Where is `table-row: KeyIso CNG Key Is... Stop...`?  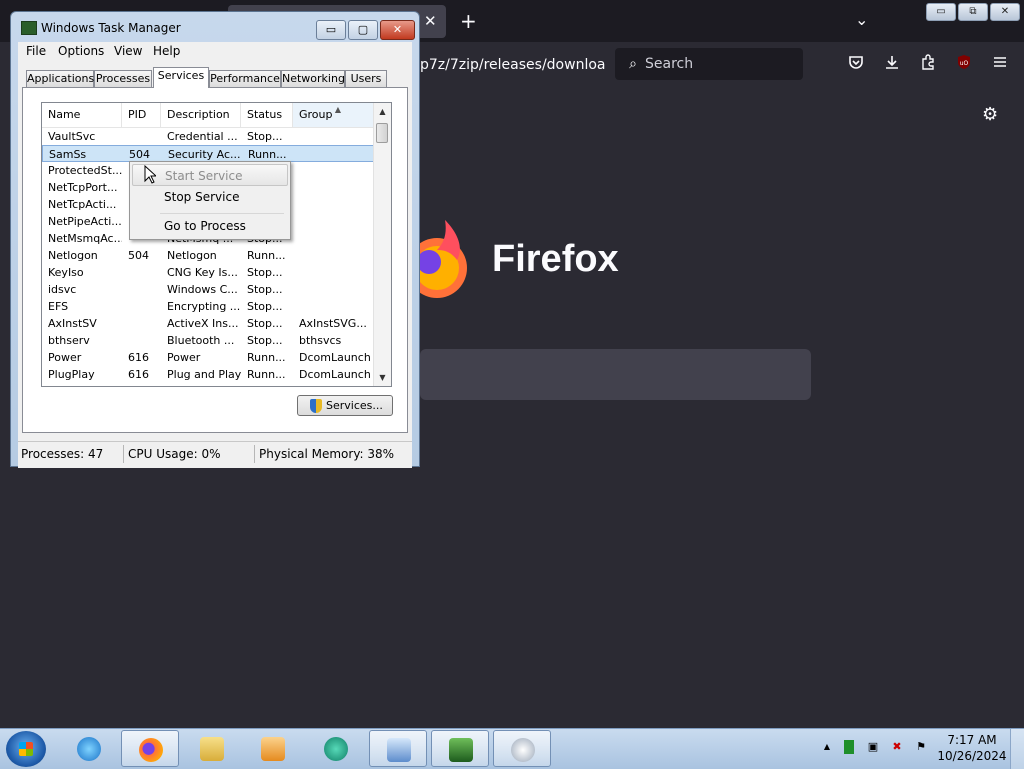
table-row: KeyIso CNG Key Is... Stop... is located at coordinates (208, 272).